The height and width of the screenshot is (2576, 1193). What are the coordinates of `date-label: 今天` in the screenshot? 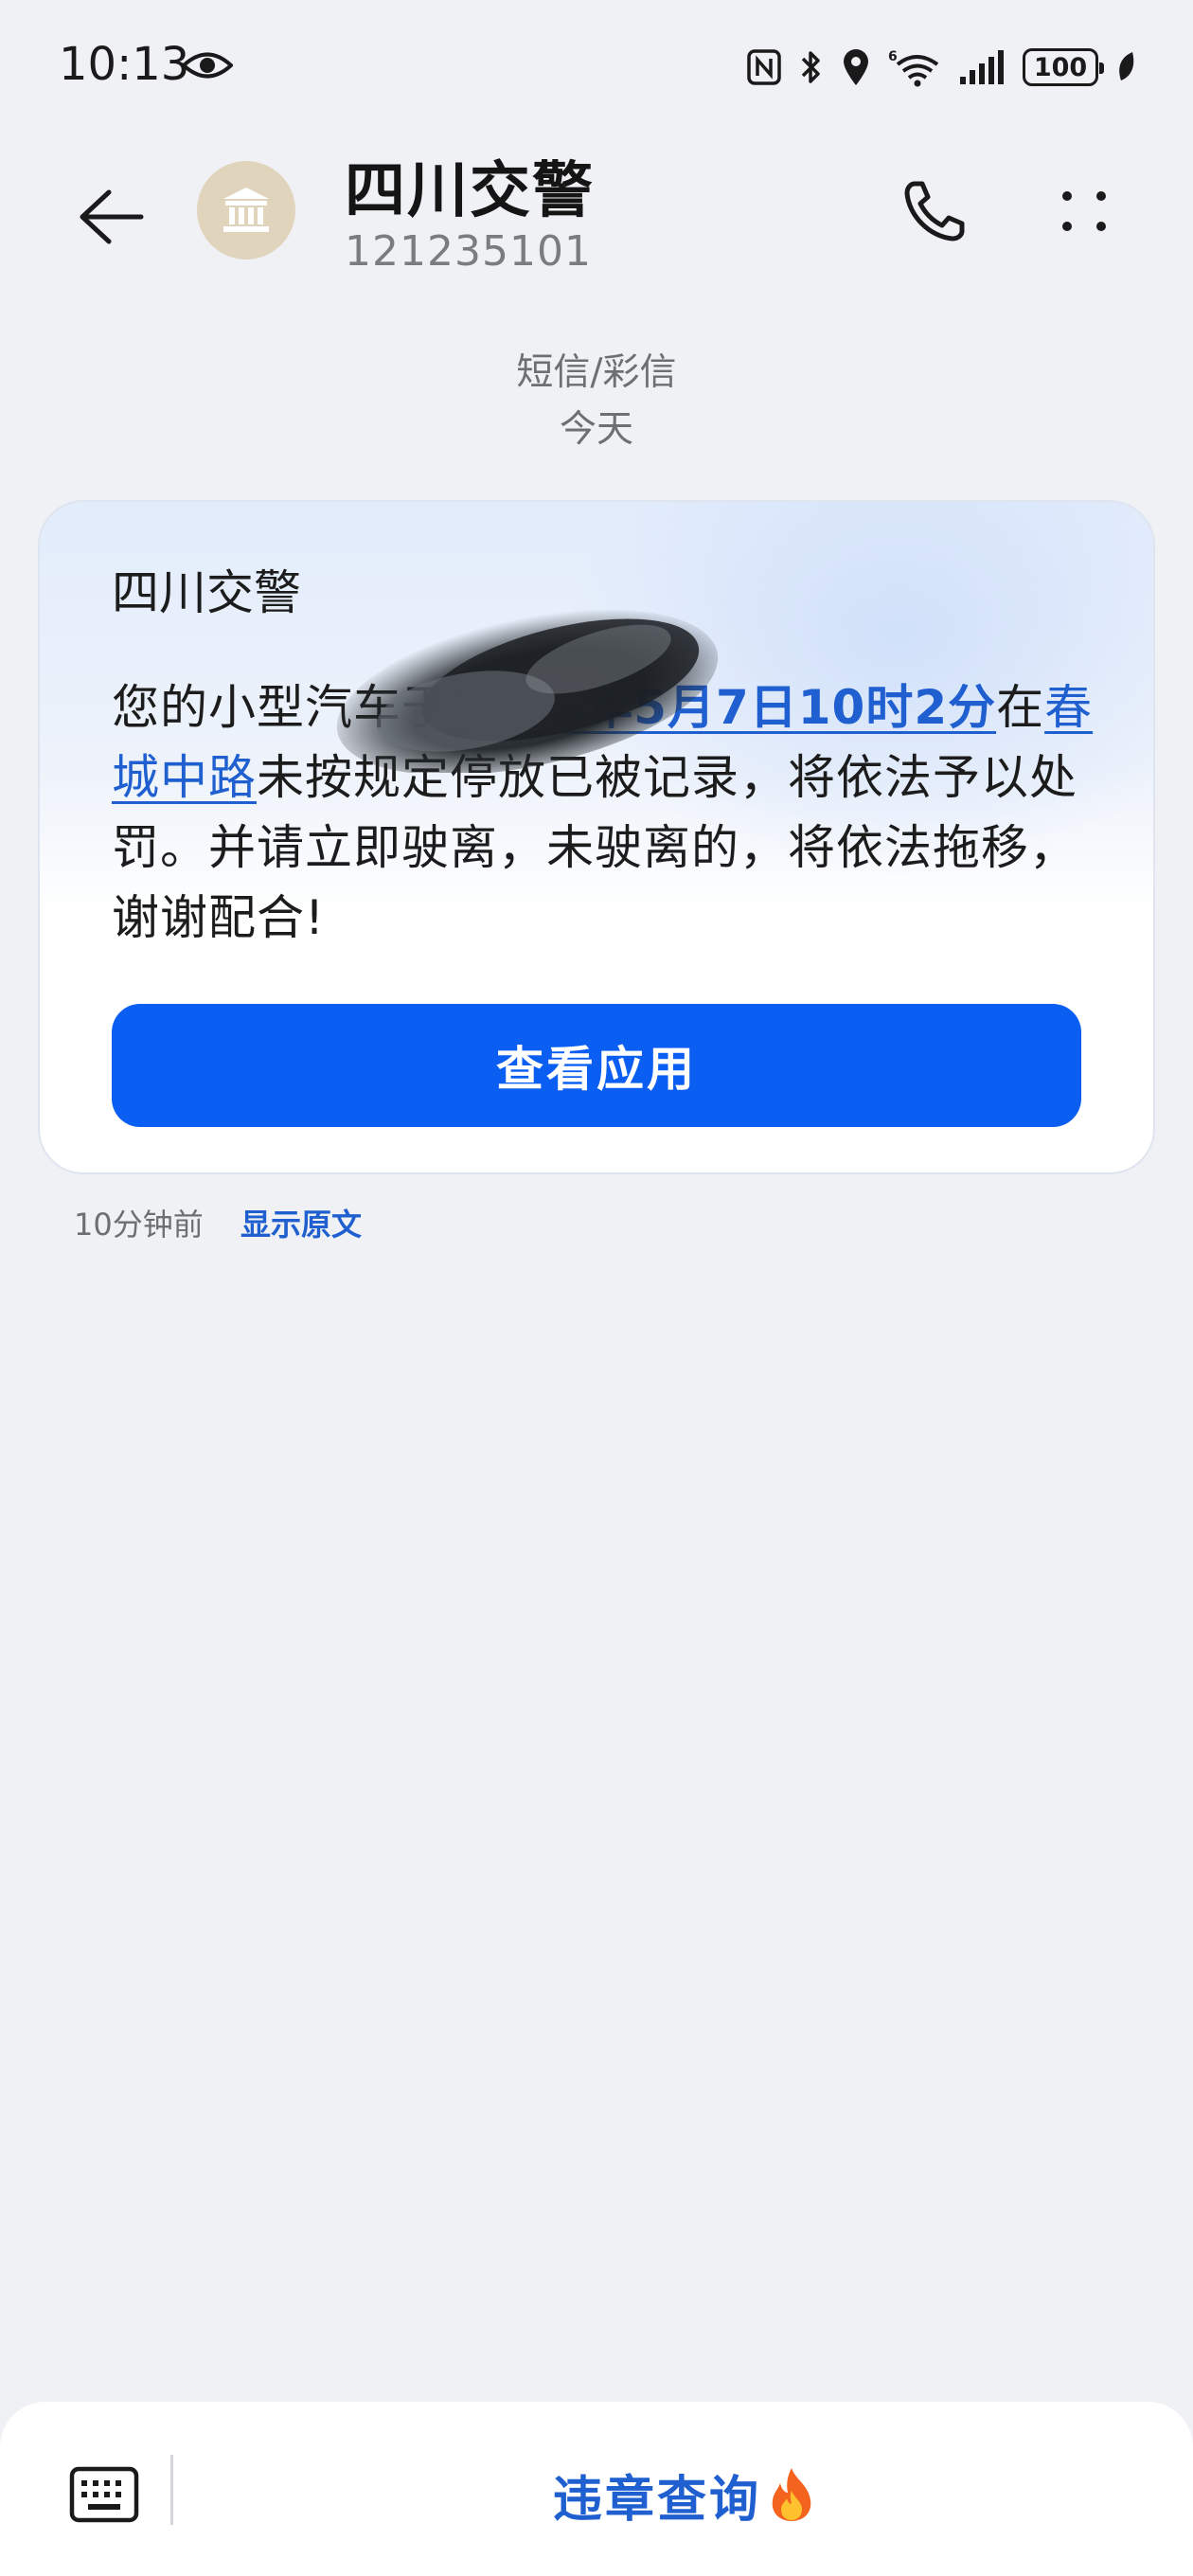 It's located at (596, 429).